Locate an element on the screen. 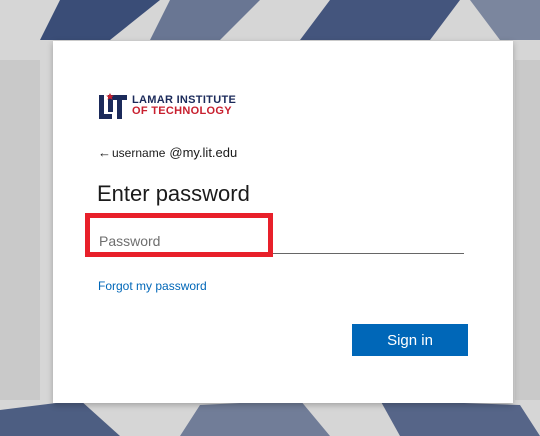  identity-banner: ← username @my.lit.edu is located at coordinates (167, 152).